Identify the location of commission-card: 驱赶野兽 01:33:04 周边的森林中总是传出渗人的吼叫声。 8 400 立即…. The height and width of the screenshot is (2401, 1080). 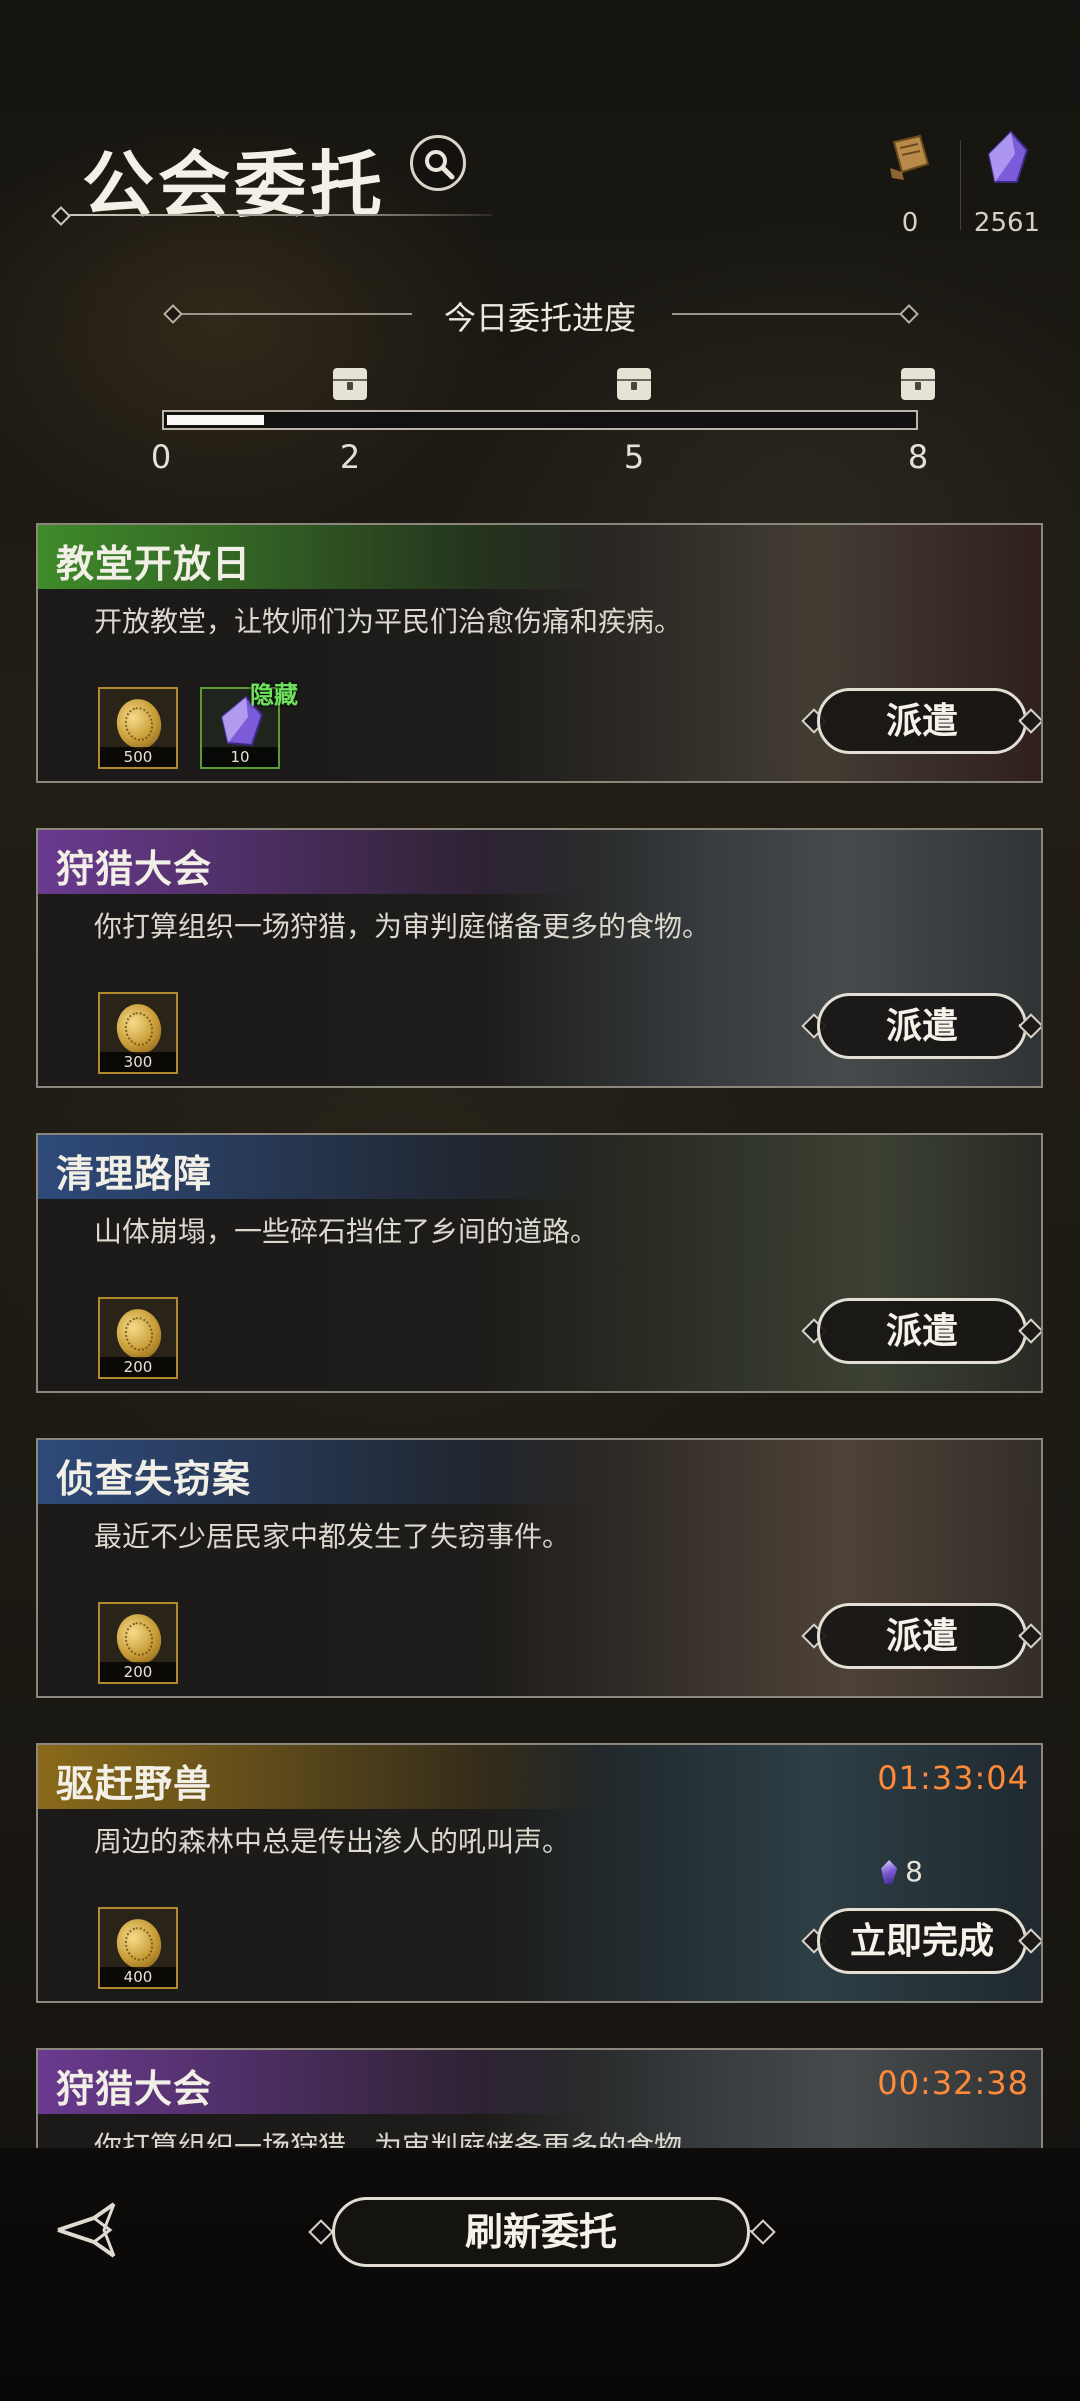
(539, 1873).